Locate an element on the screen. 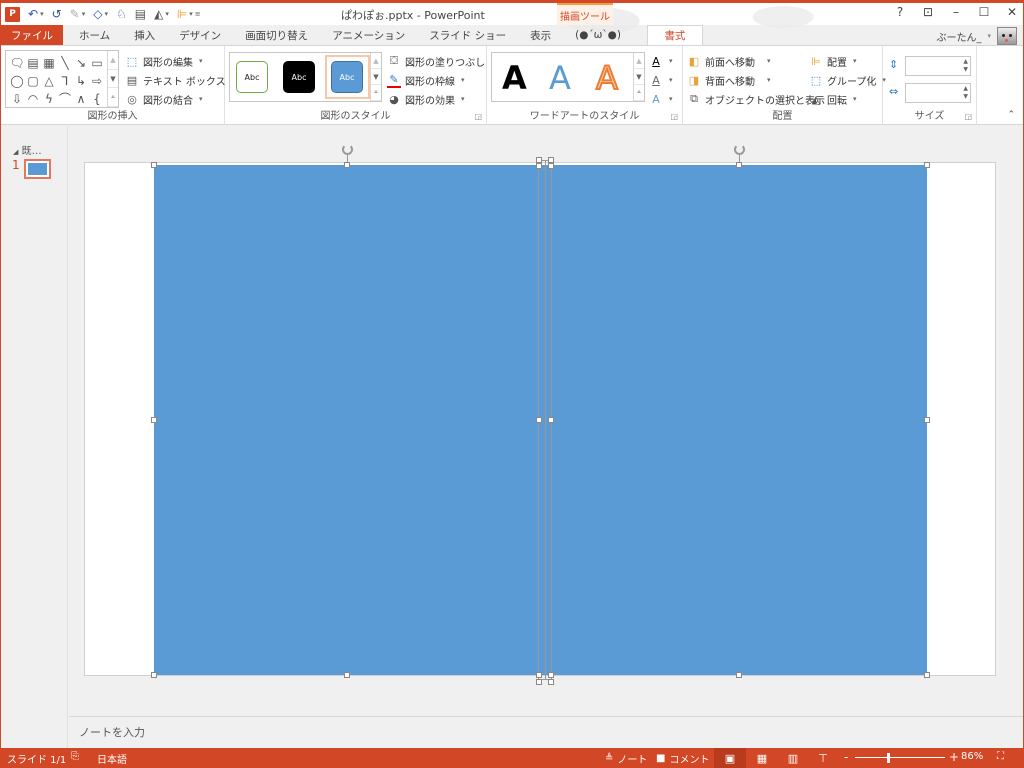 This screenshot has height=768, width=1024. shape-gallery-item: ▢ is located at coordinates (33, 81).